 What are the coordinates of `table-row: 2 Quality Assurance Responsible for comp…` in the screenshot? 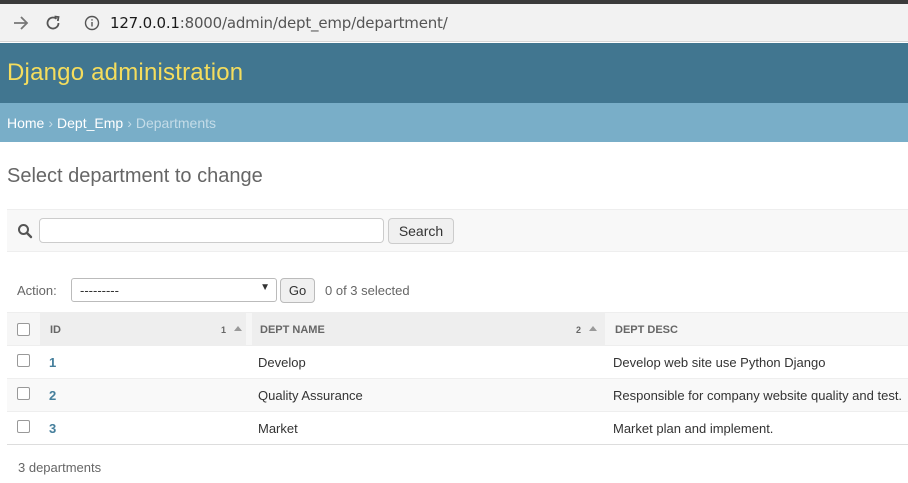 It's located at (457, 395).